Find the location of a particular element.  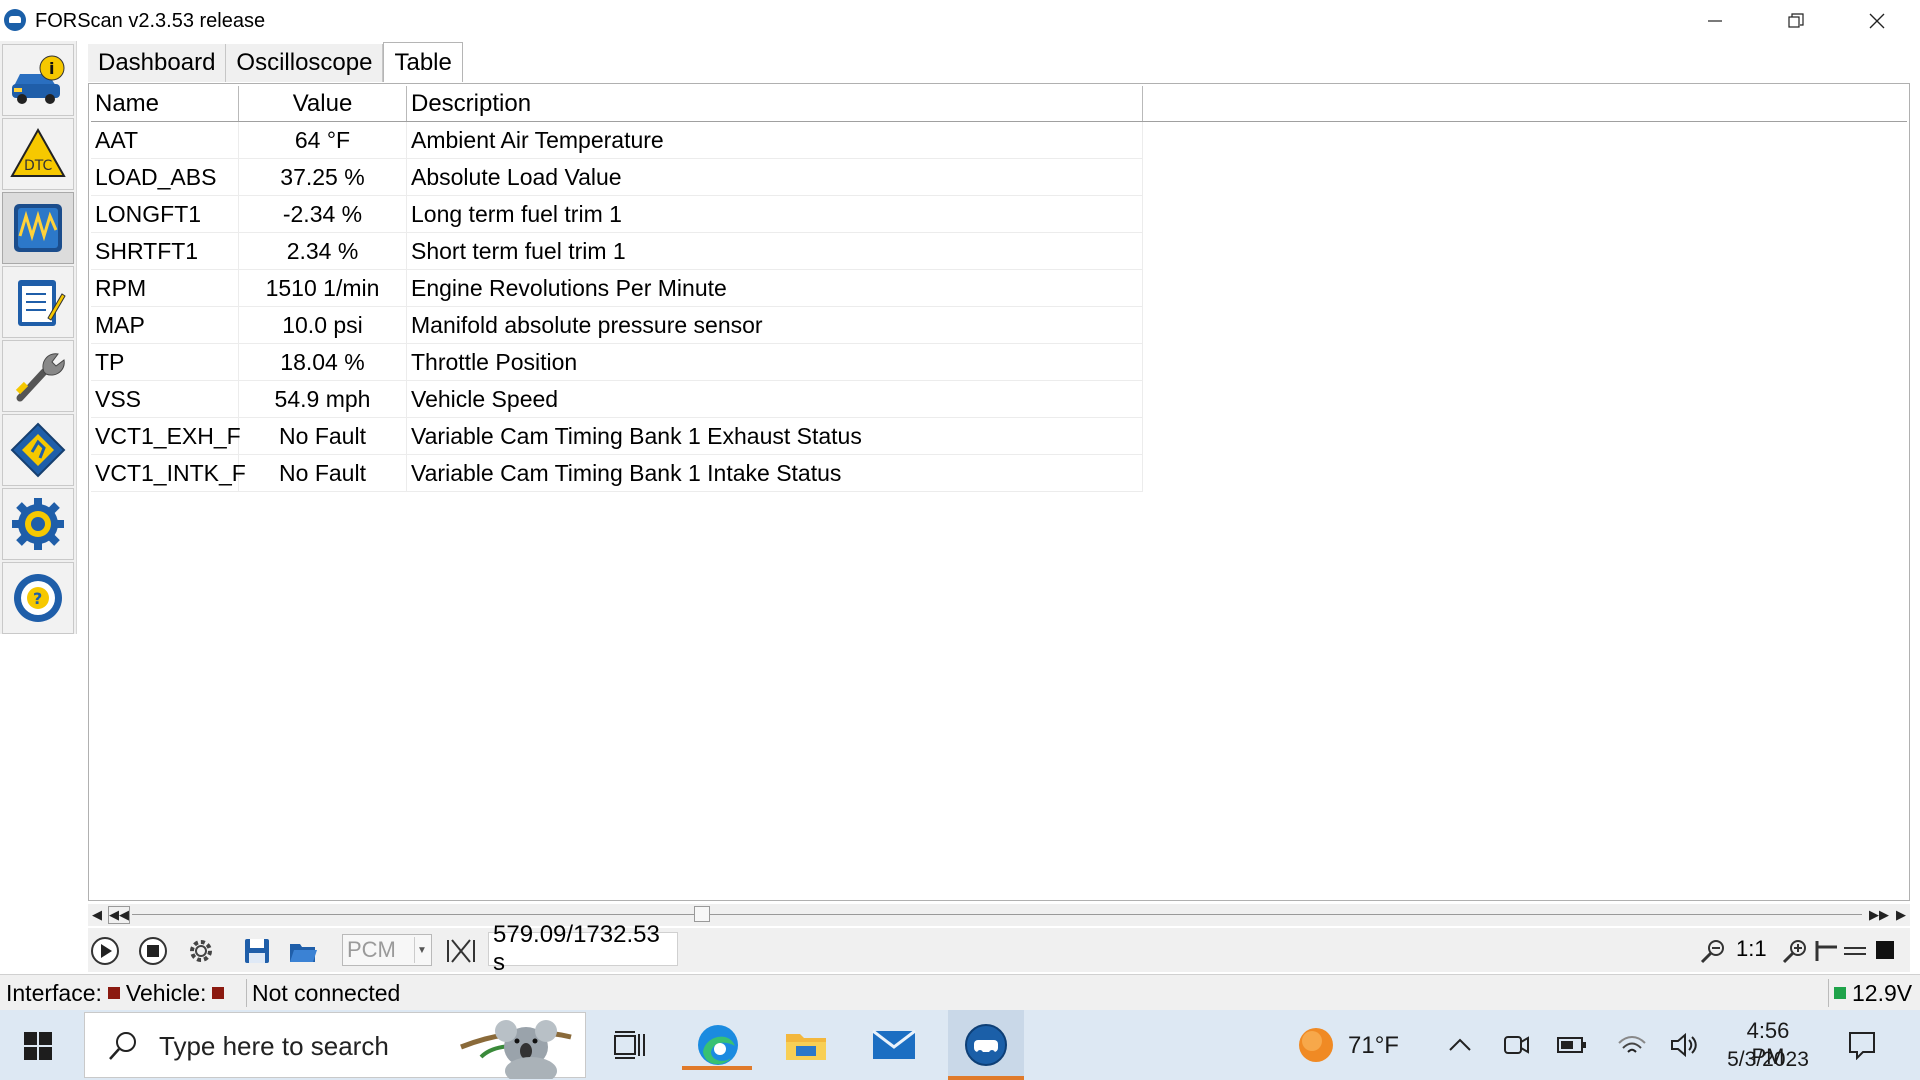

gear-icon is located at coordinates (201, 951).